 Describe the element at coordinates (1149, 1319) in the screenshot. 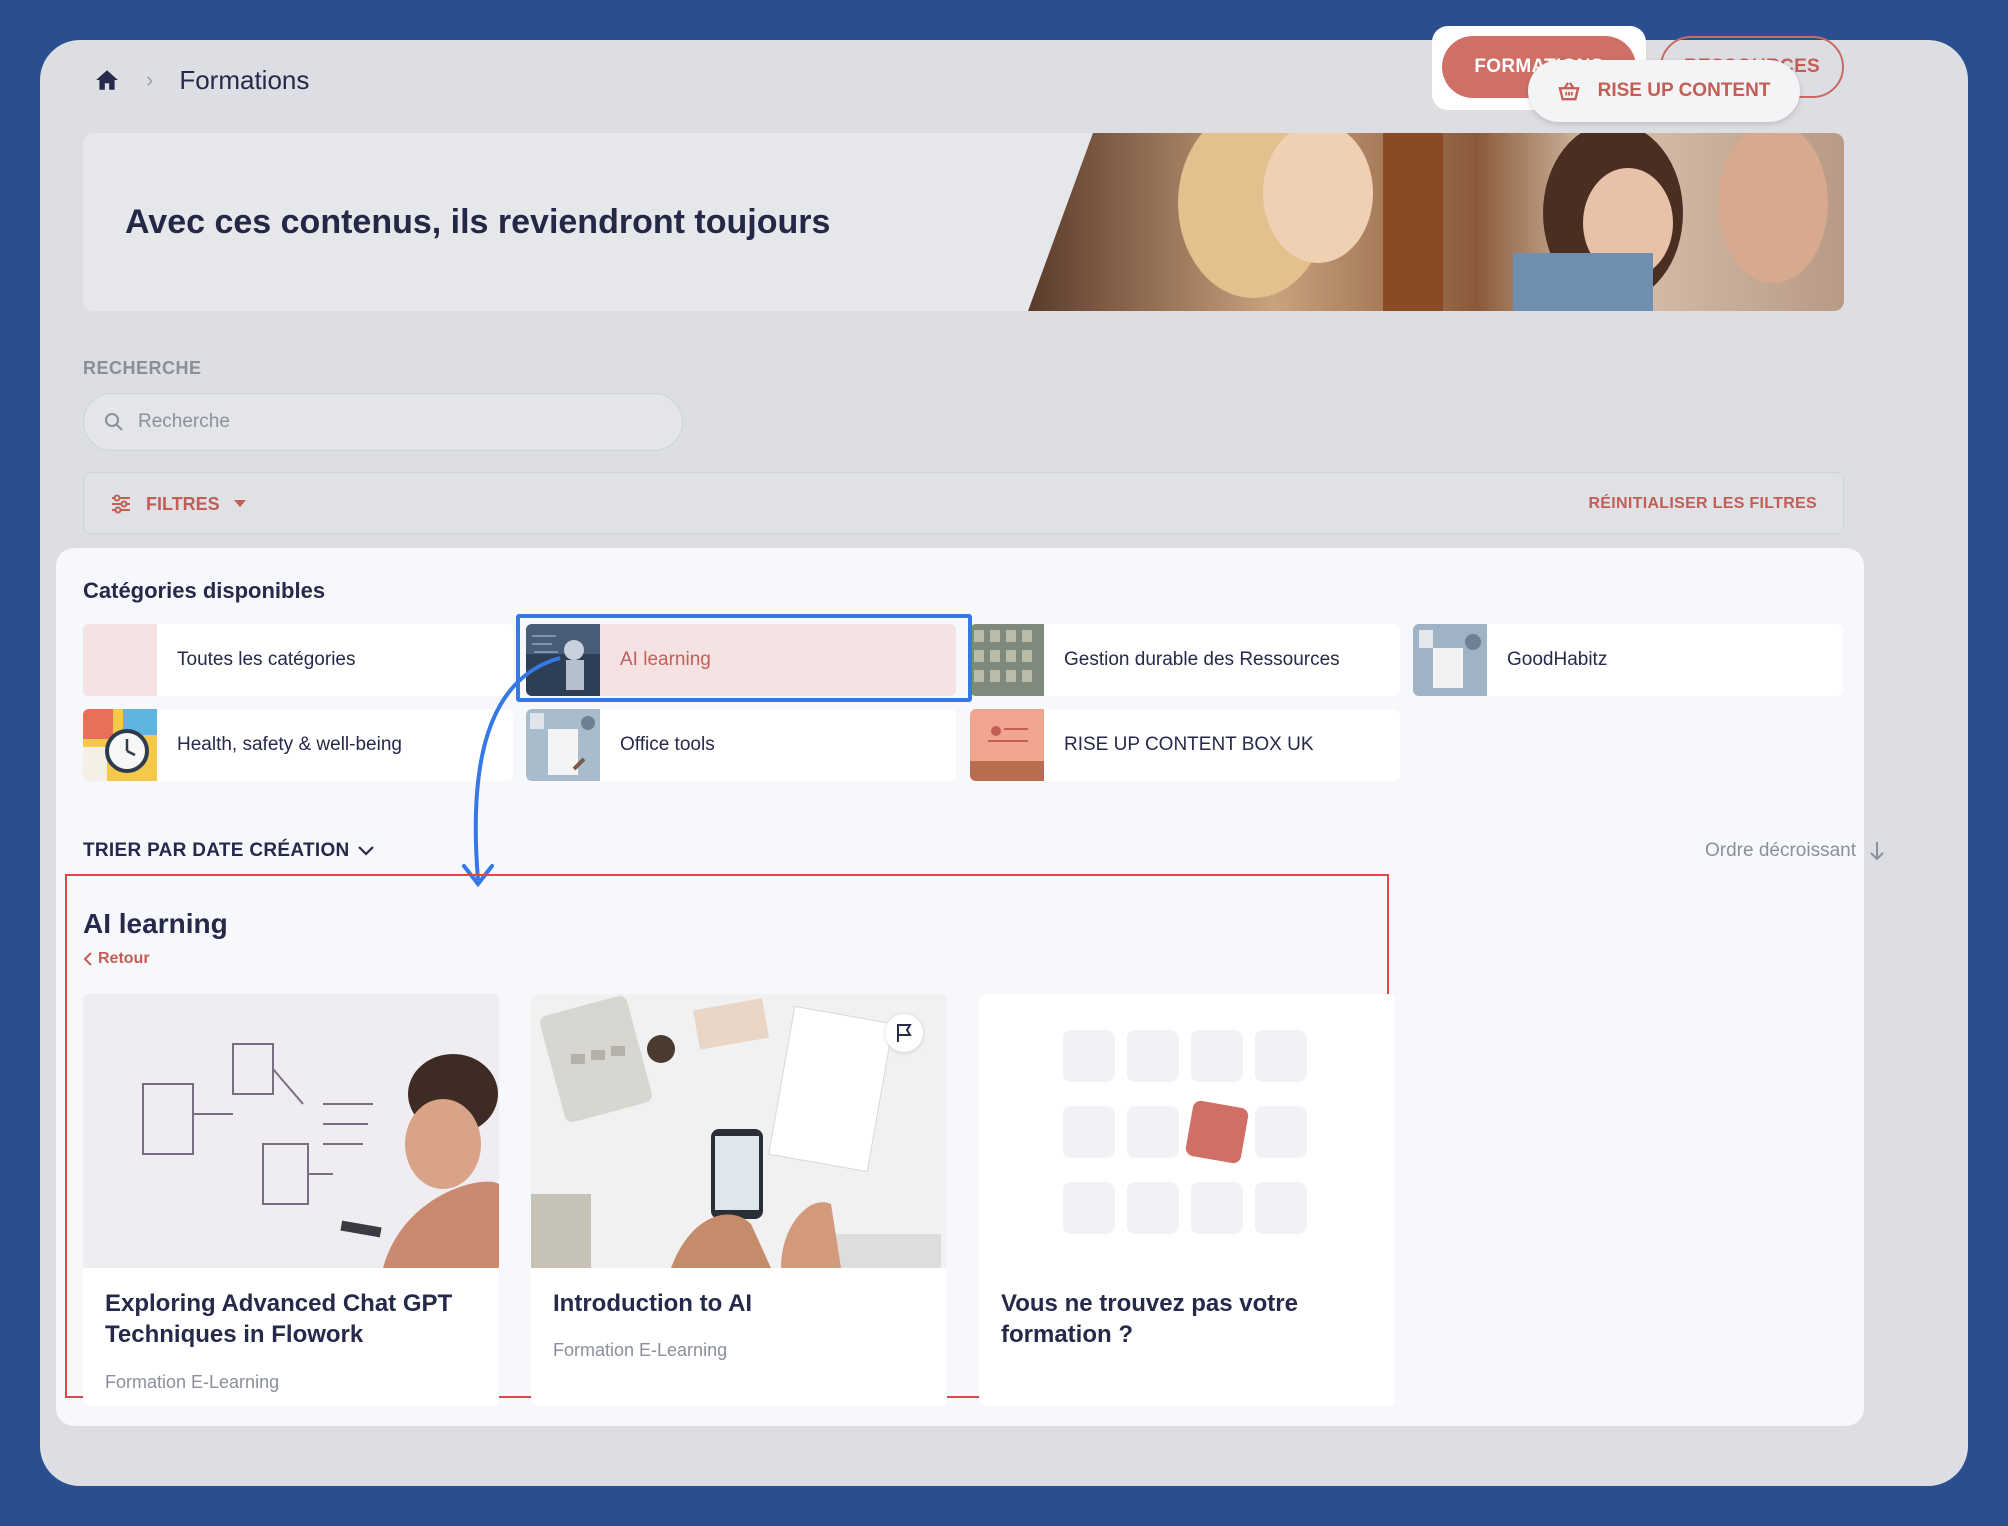

I see `card-title: Vous ne trouvez pas votre formation ?` at that location.